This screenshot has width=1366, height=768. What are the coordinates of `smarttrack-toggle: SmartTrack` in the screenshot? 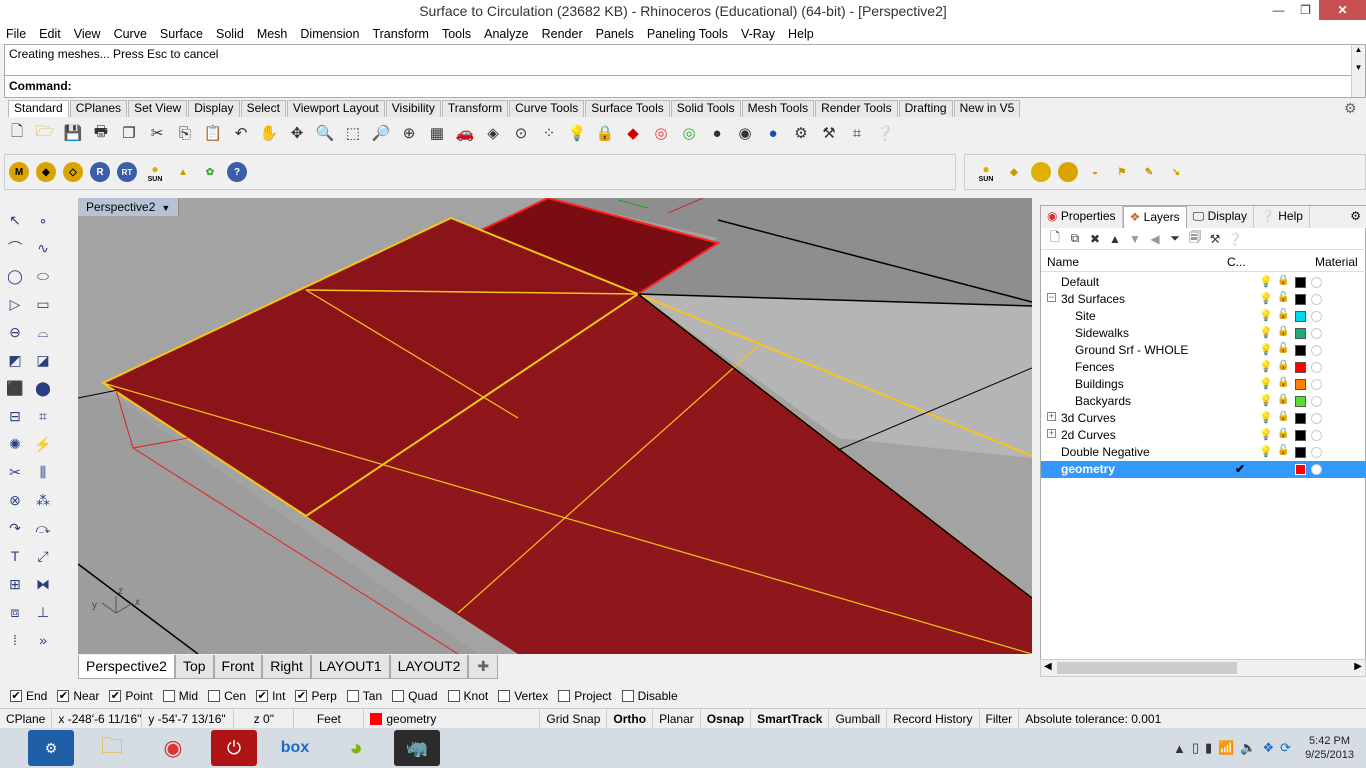 It's located at (790, 718).